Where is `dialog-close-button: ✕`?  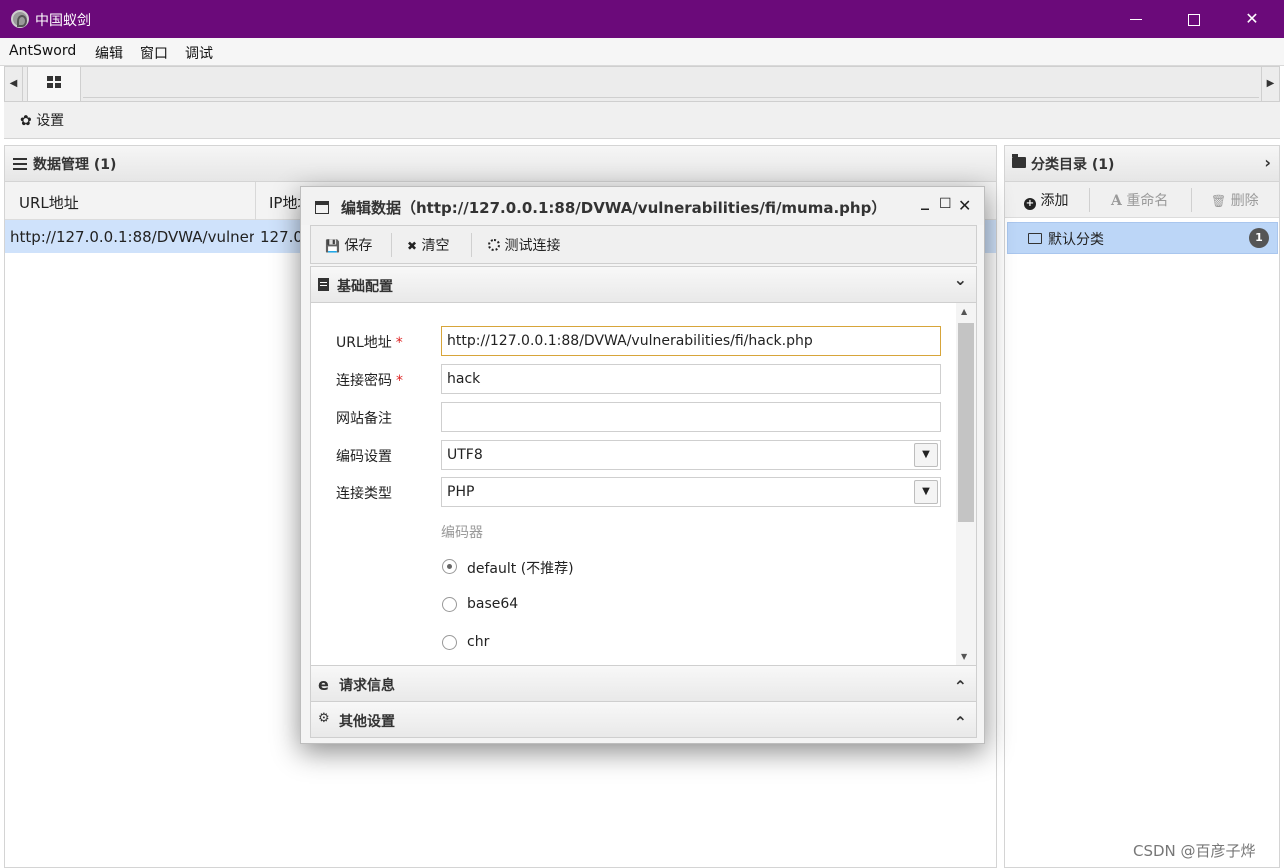
dialog-close-button: ✕ is located at coordinates (964, 205).